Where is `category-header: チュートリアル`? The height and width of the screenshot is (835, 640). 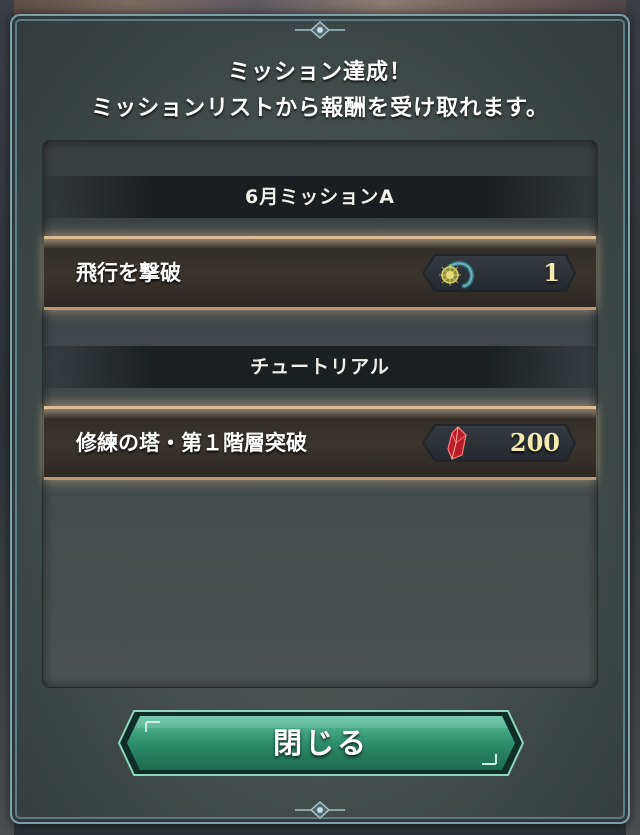
category-header: チュートリアル is located at coordinates (320, 367).